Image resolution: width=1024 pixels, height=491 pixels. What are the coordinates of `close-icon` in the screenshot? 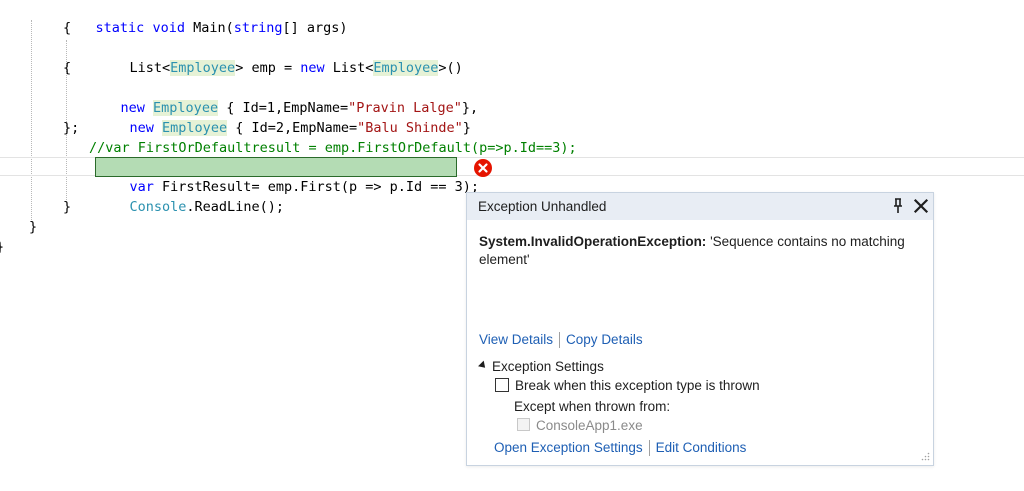 It's located at (921, 206).